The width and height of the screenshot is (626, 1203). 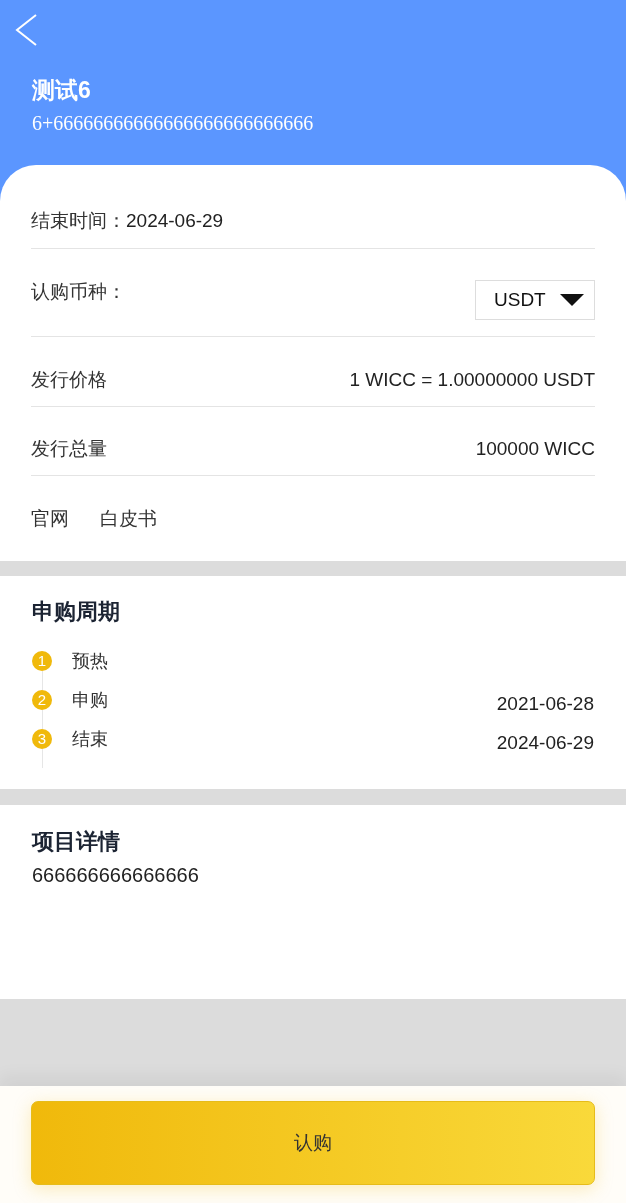 I want to click on info-label: 发行总量, so click(x=69, y=449).